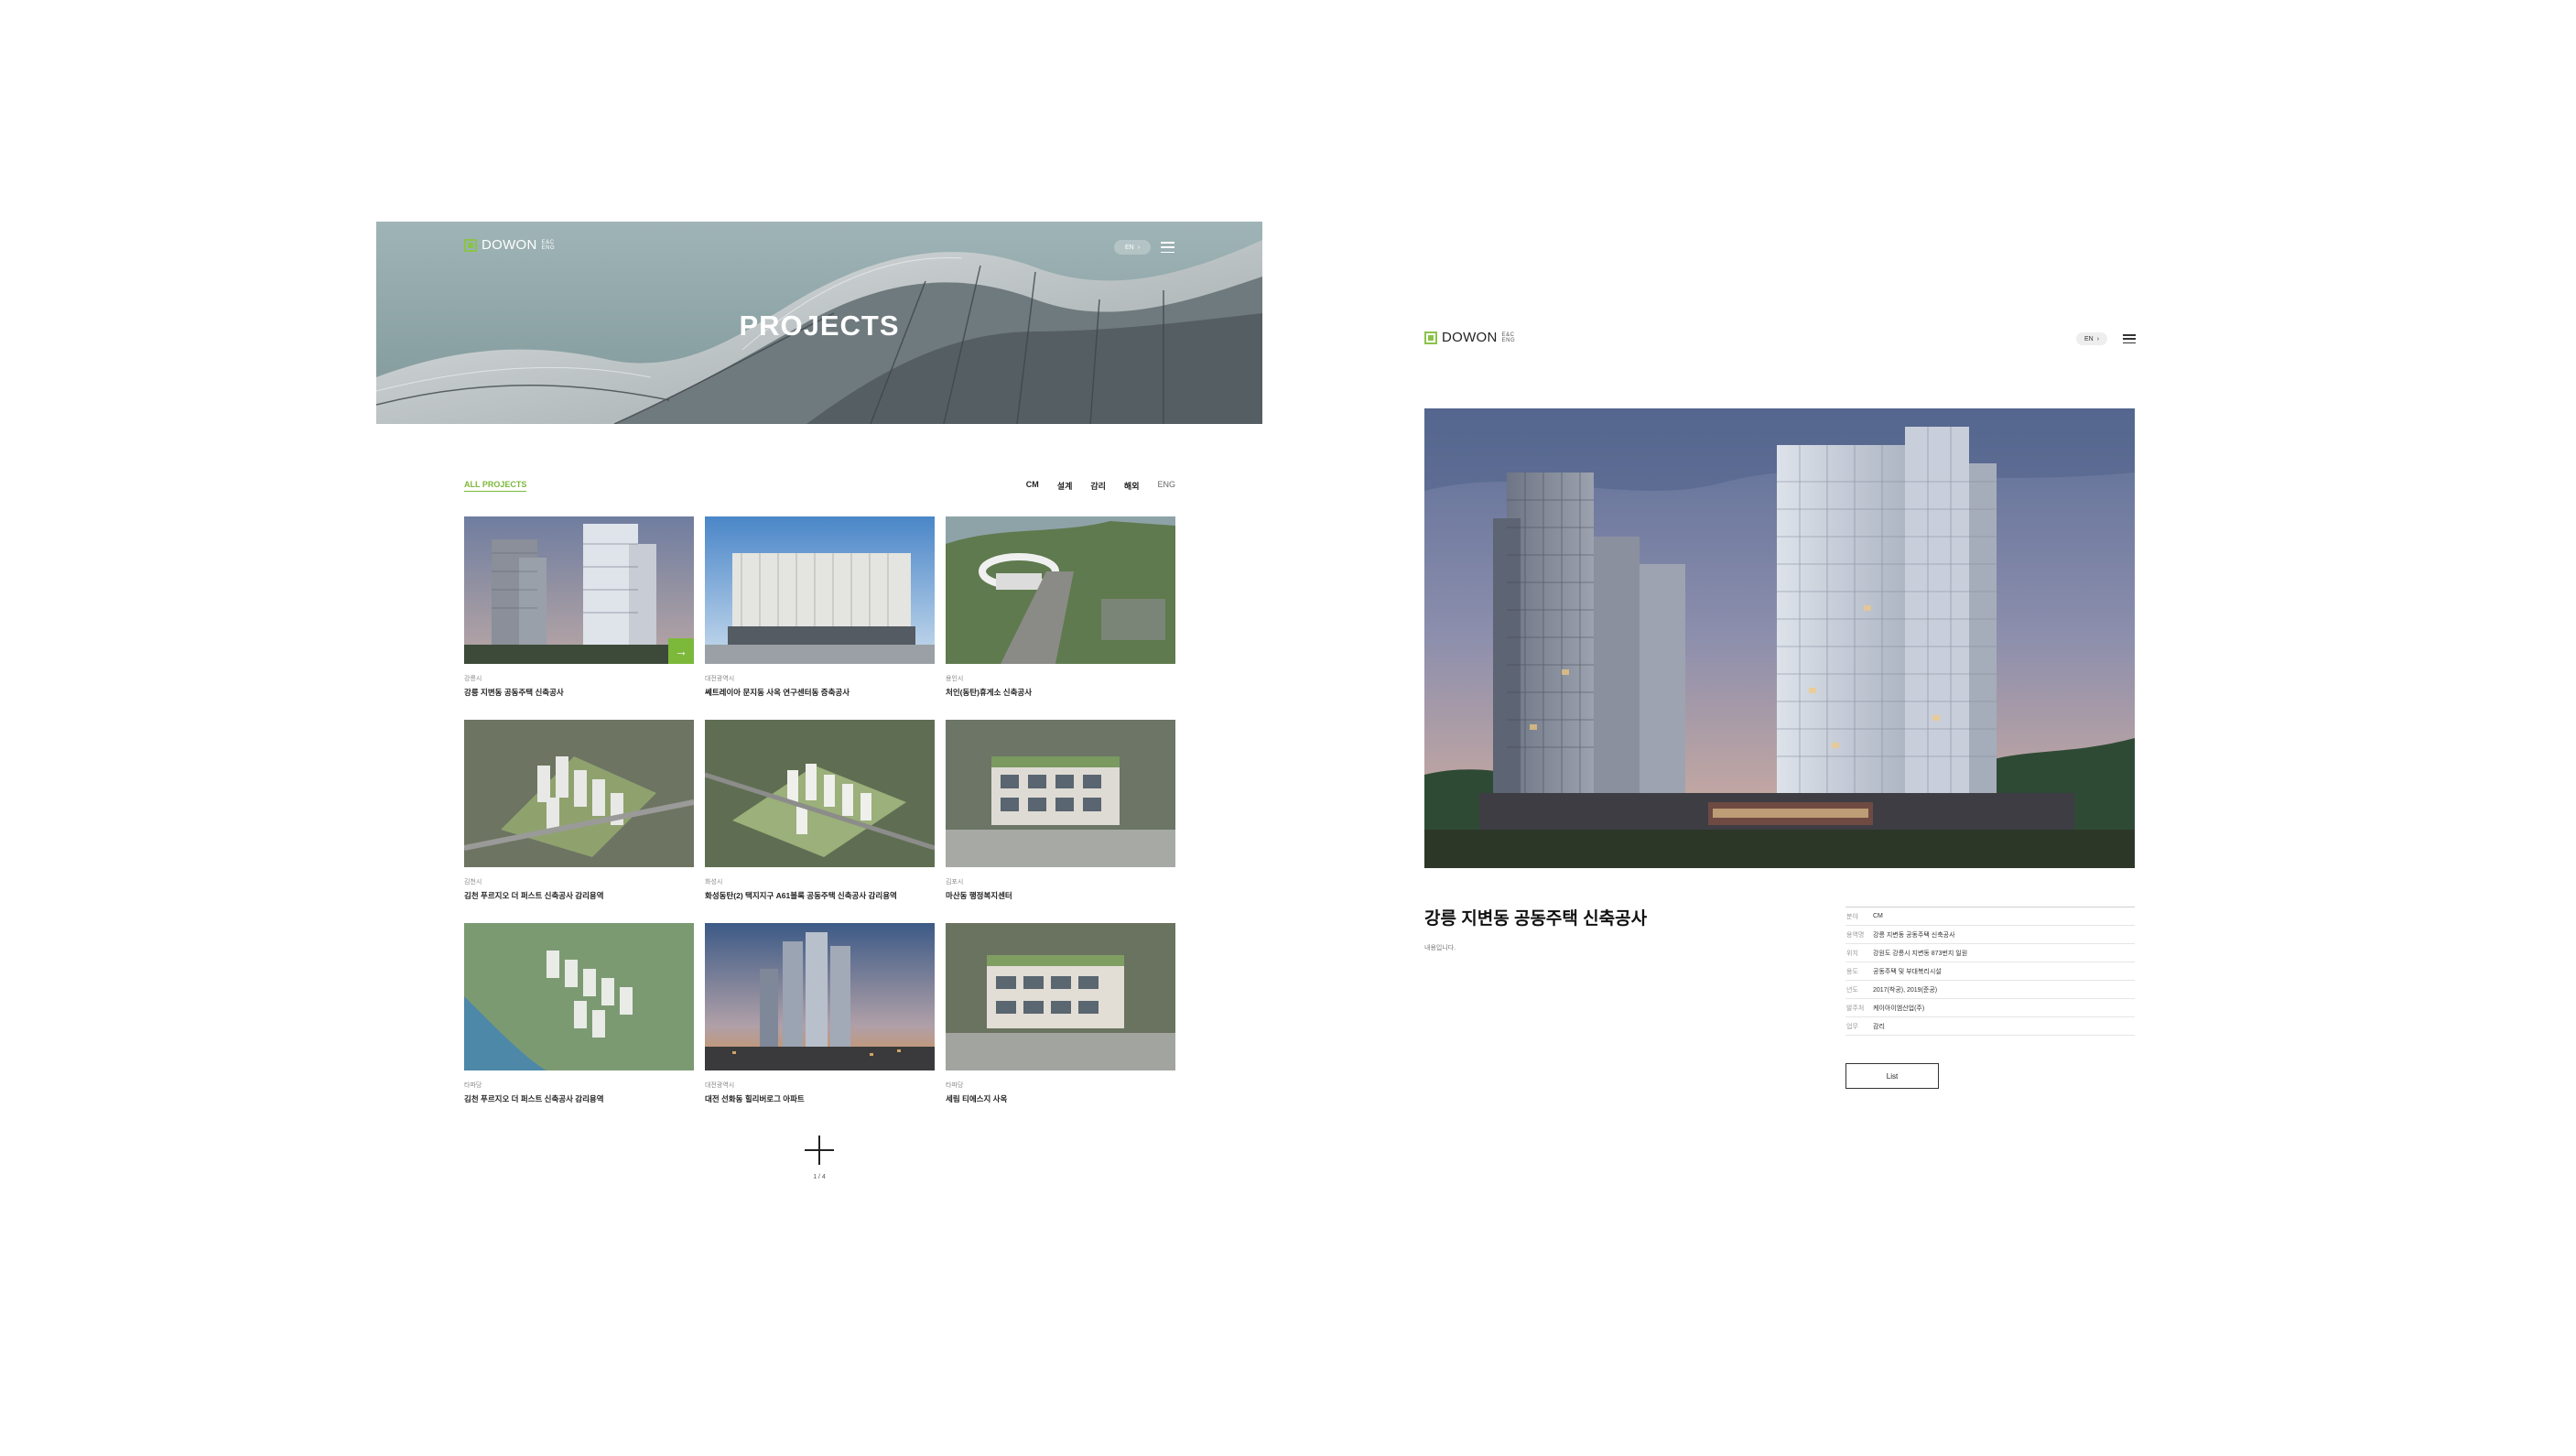 The height and width of the screenshot is (1456, 2576). I want to click on project-filter-bar: ALL PROJECTS CM 설계 감리 해외 ENG, so click(820, 489).